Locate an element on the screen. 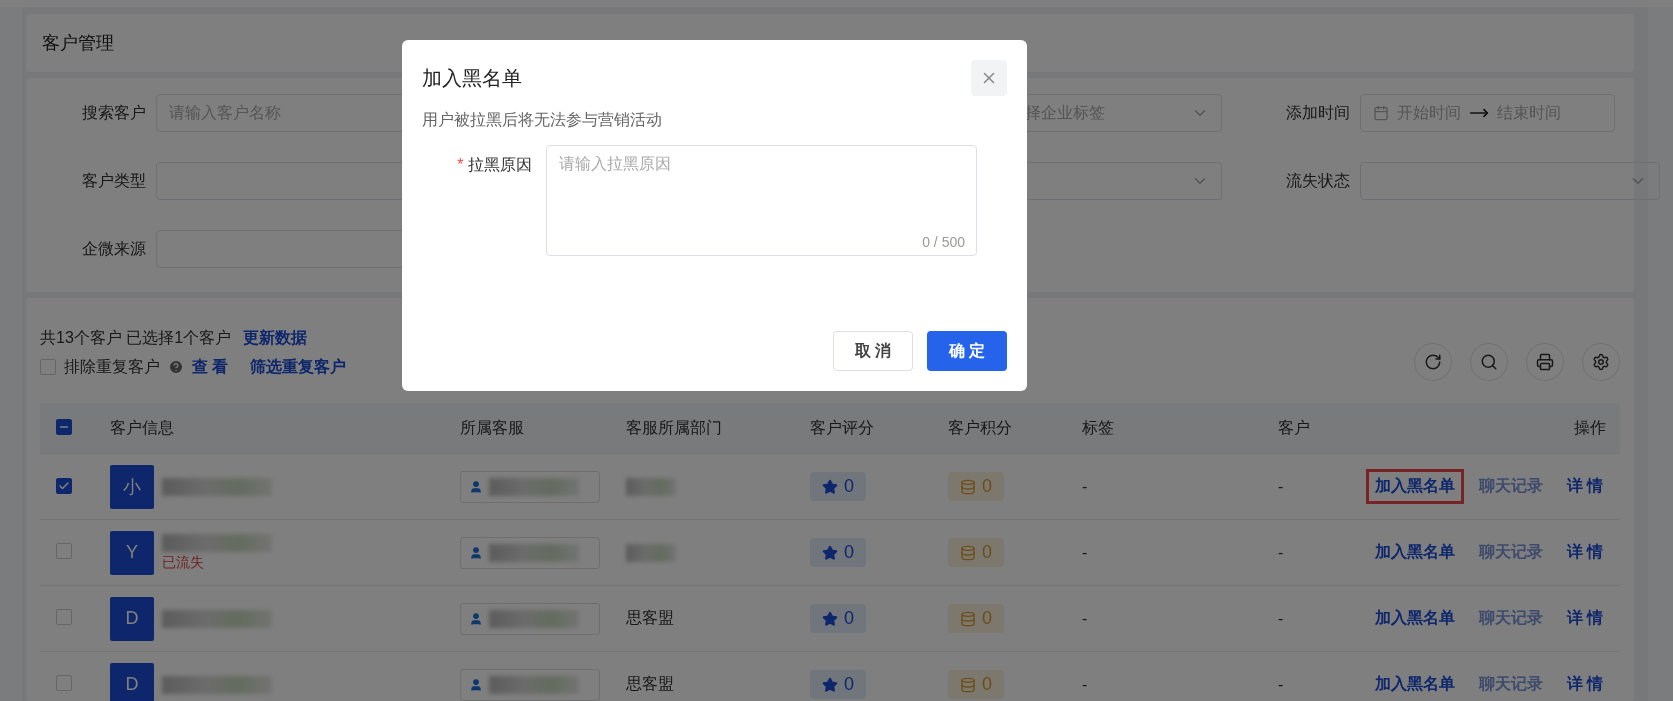 The height and width of the screenshot is (701, 1673). settings-button is located at coordinates (1601, 362).